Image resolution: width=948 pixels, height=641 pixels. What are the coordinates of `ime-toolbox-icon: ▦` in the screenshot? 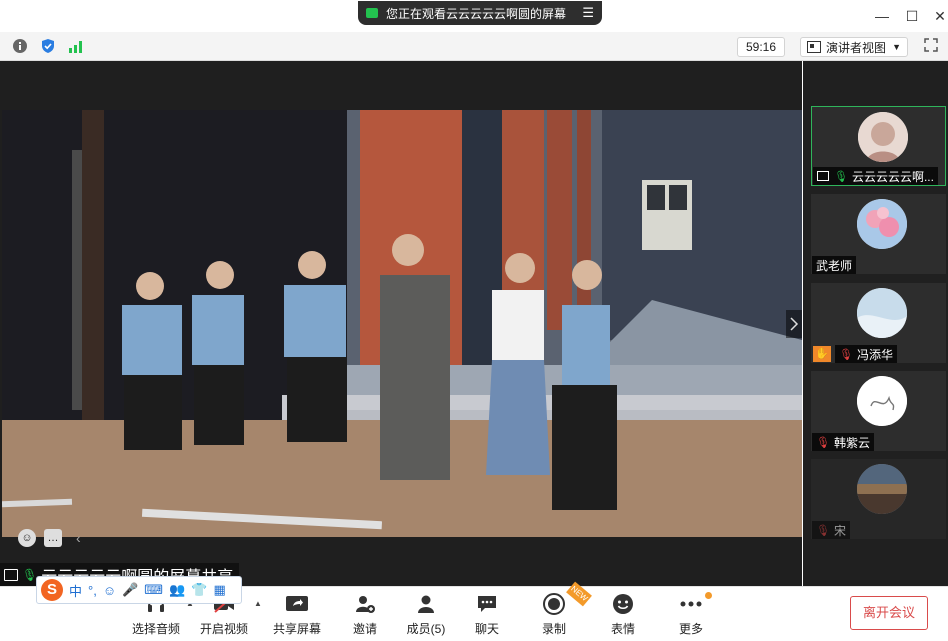 It's located at (219, 590).